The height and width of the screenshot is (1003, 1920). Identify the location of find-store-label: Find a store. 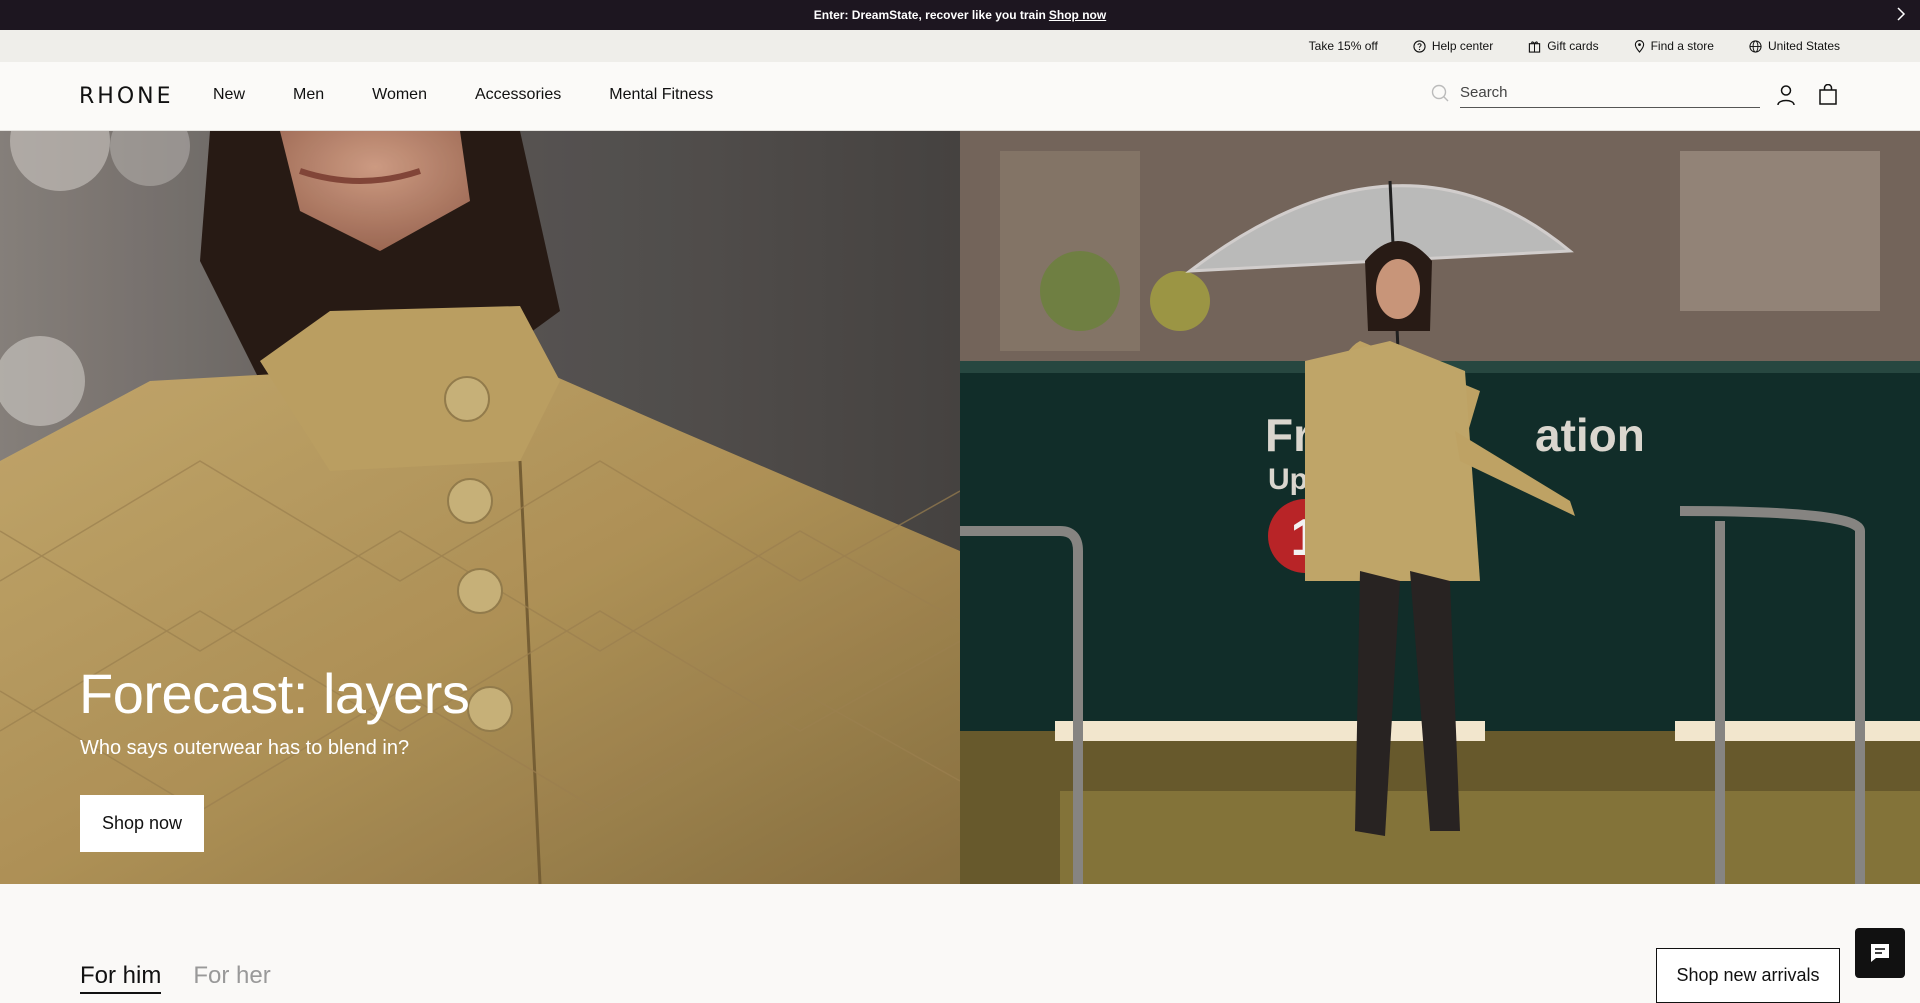
(1682, 46).